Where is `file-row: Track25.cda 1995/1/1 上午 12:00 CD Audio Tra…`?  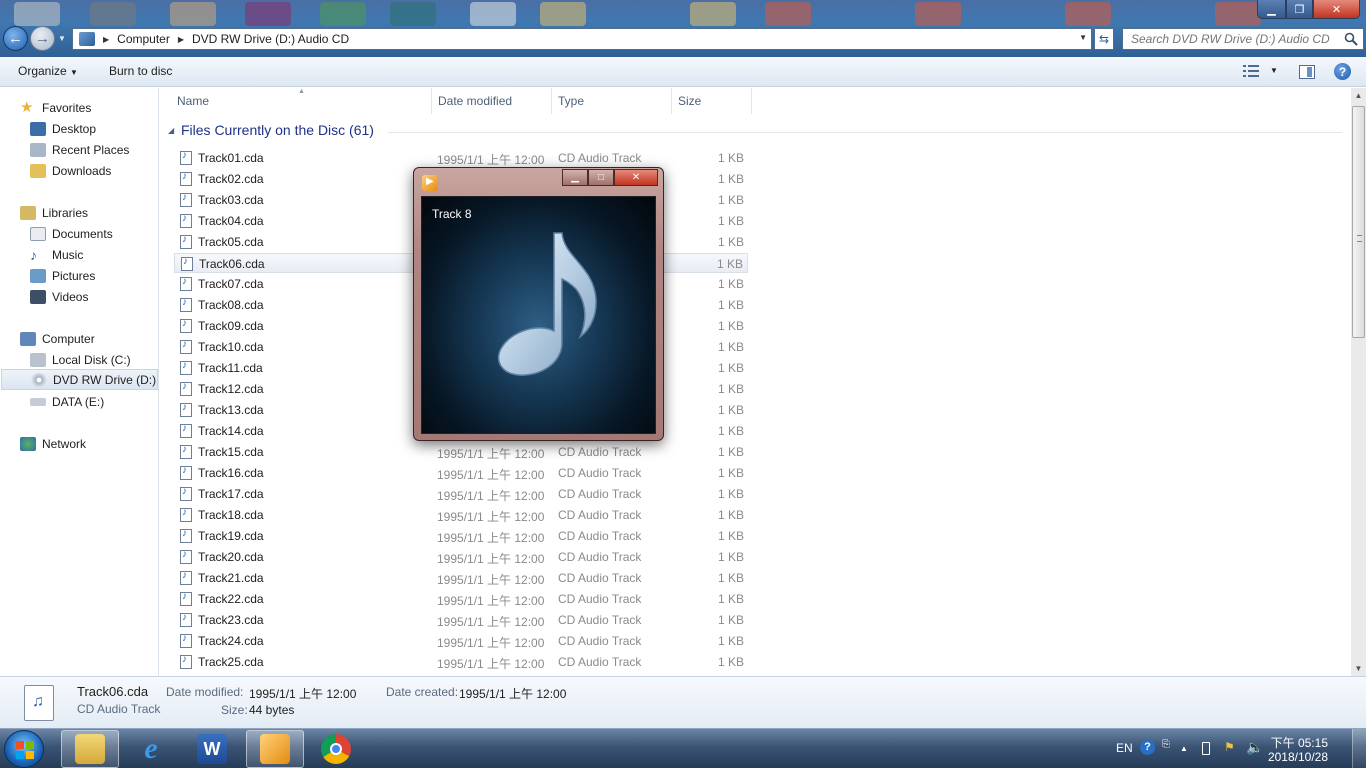
file-row: Track25.cda 1995/1/1 上午 12:00 CD Audio Tra… is located at coordinates (461, 662).